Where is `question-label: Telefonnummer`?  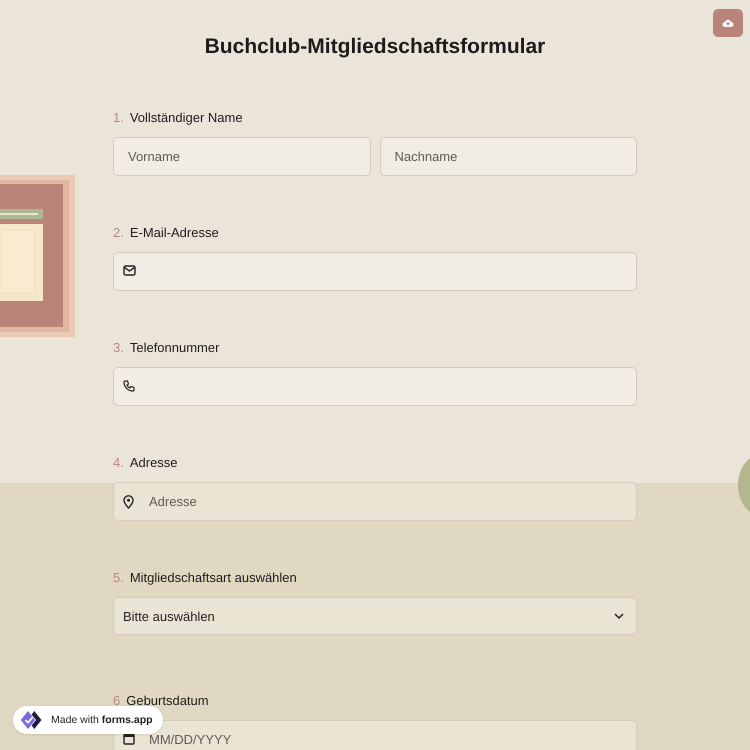
question-label: Telefonnummer is located at coordinates (175, 347).